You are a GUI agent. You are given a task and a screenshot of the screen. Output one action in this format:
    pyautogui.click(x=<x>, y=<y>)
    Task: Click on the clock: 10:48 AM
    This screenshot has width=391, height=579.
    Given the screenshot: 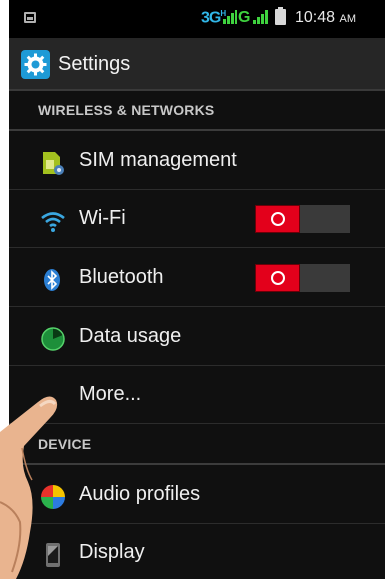 What is the action you would take?
    pyautogui.click(x=325, y=17)
    